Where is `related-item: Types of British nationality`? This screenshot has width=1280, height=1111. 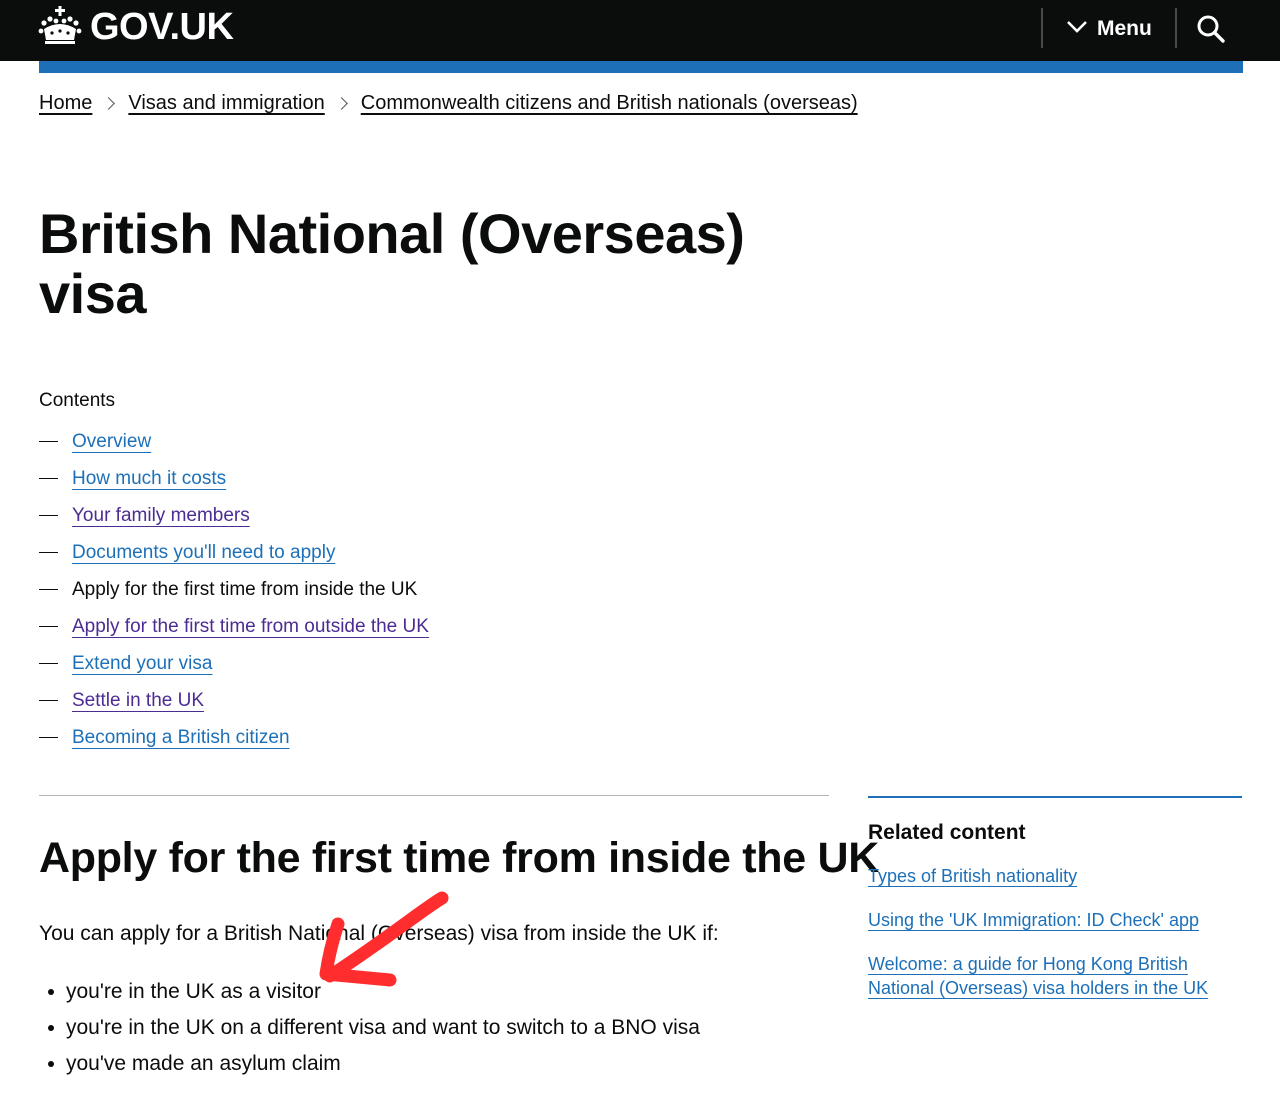 related-item: Types of British nationality is located at coordinates (1055, 876).